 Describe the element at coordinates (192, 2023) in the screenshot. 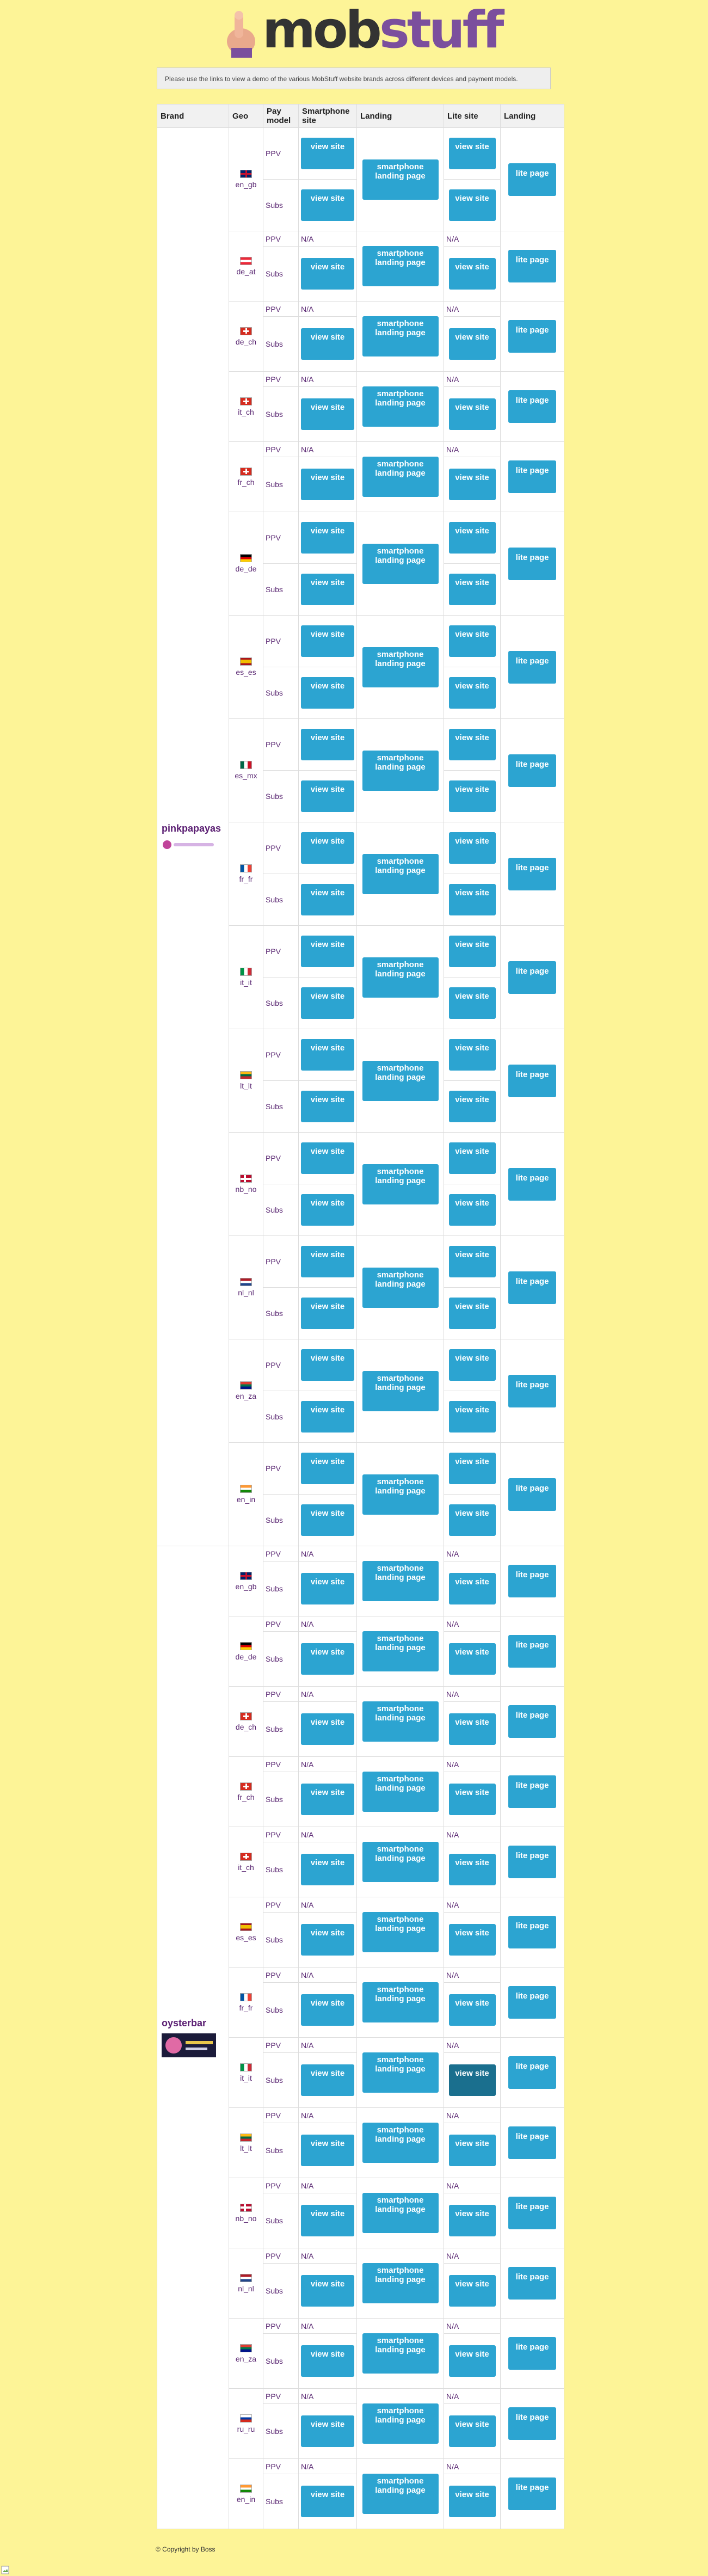

I see `brand-name: oysterbar` at that location.